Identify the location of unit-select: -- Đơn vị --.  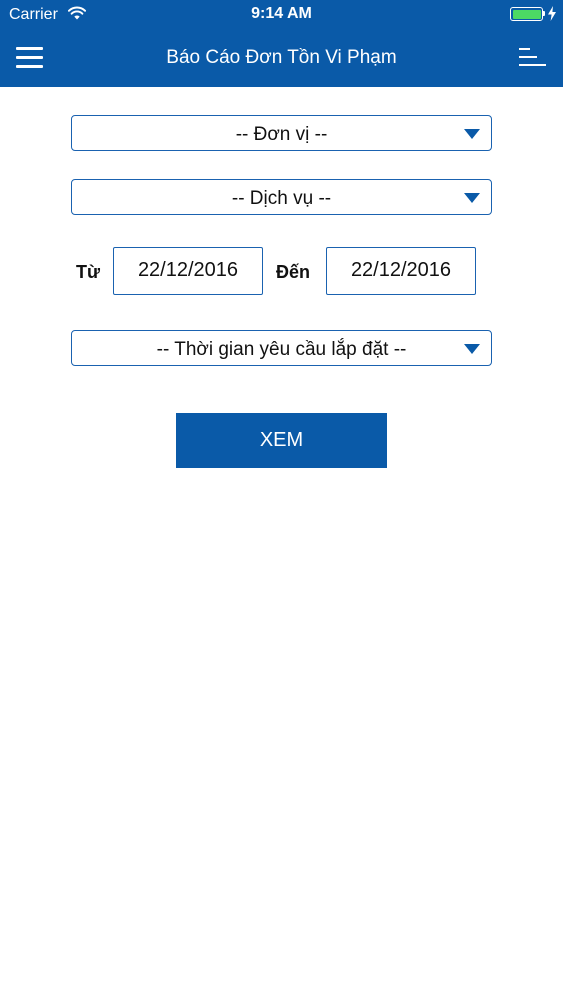
(281, 133).